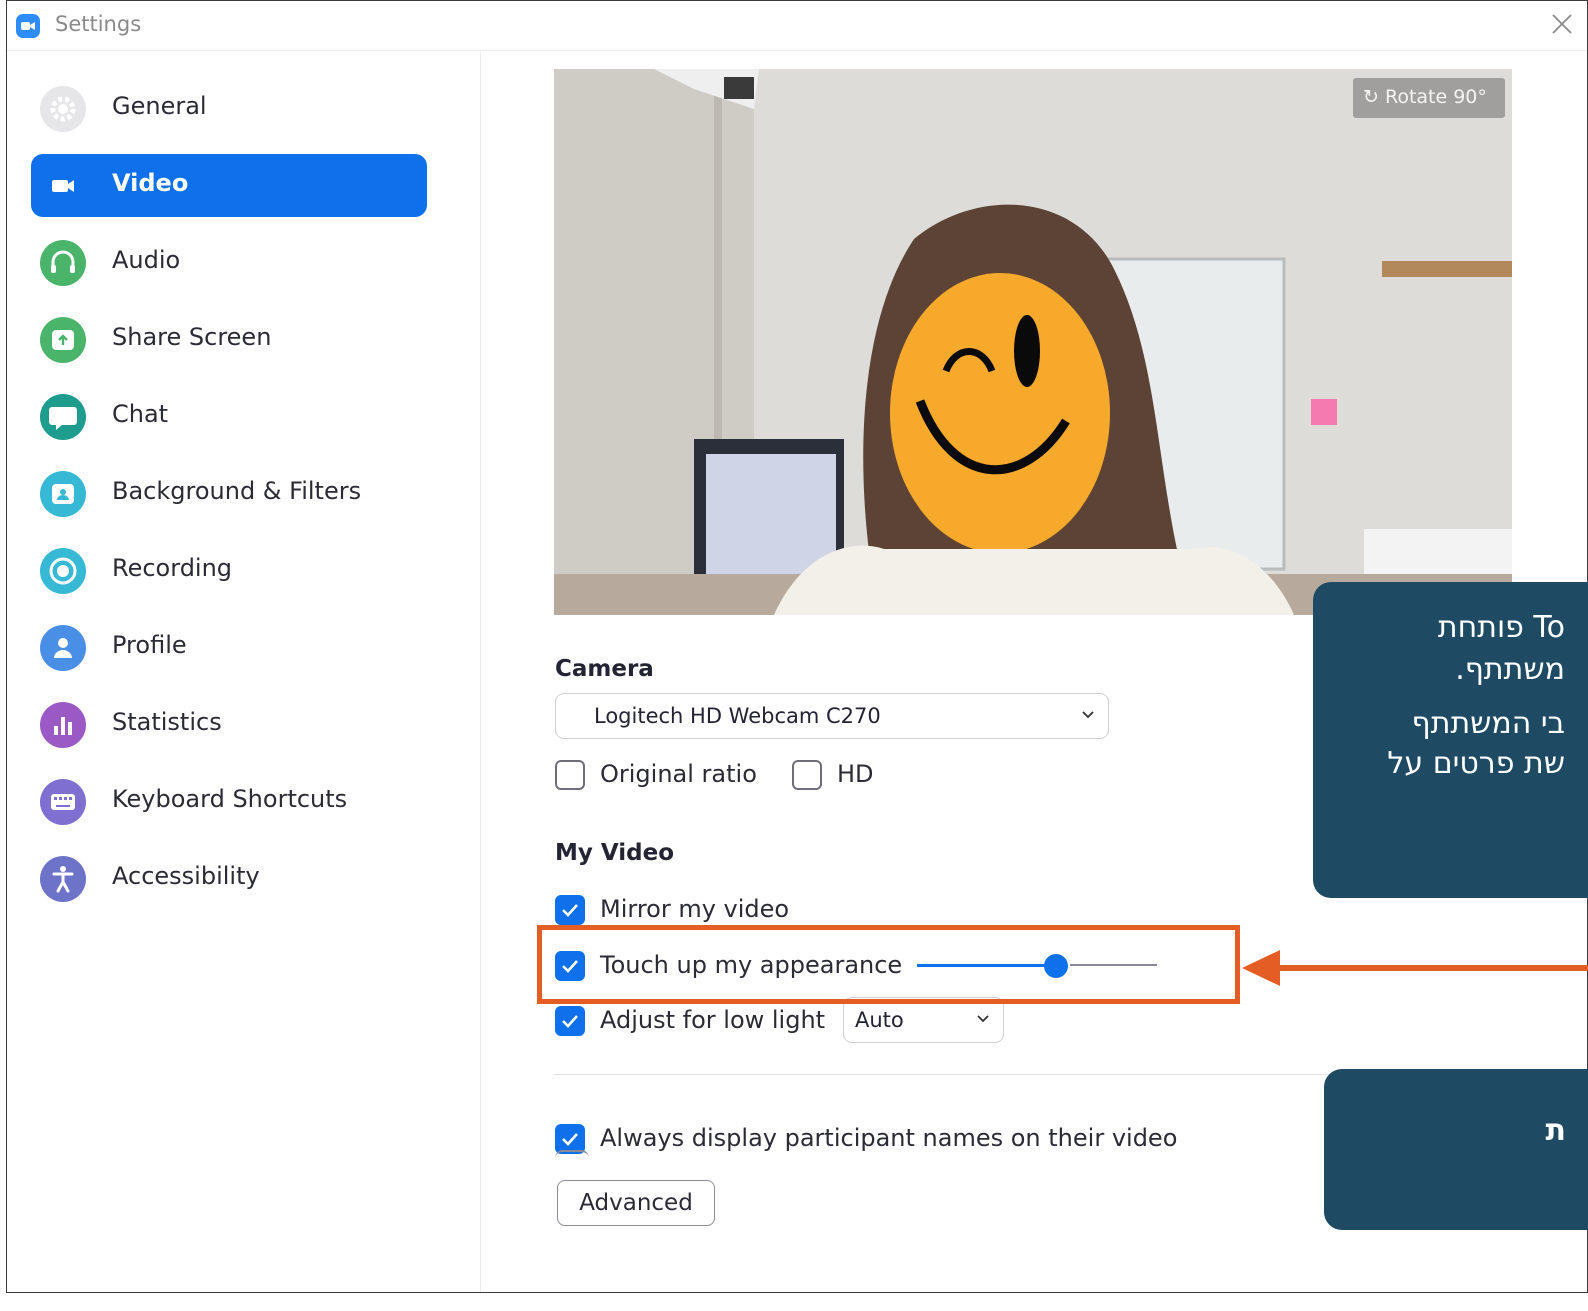 This screenshot has width=1588, height=1311. I want to click on sidebar-item-profile: Profile, so click(229, 647).